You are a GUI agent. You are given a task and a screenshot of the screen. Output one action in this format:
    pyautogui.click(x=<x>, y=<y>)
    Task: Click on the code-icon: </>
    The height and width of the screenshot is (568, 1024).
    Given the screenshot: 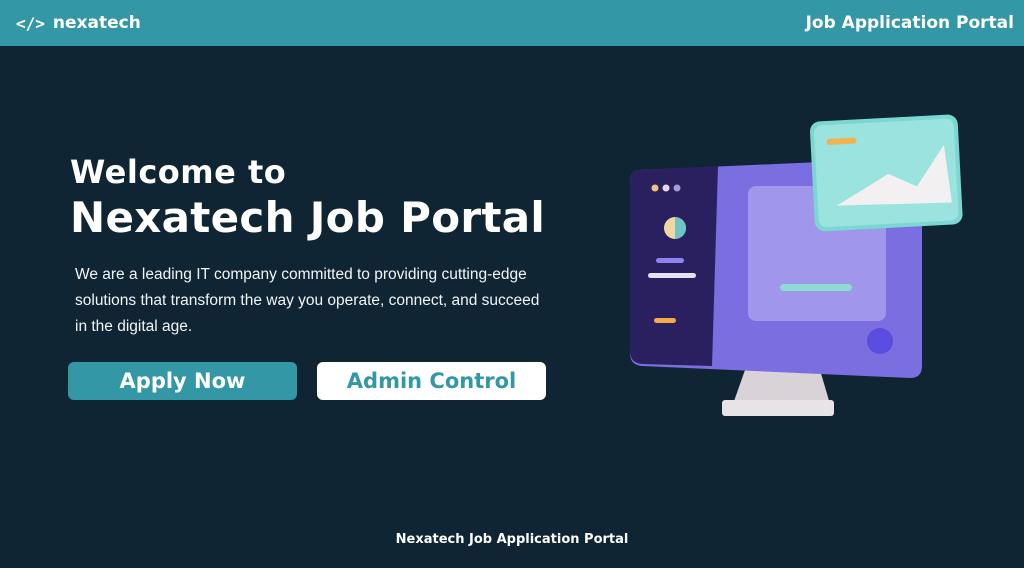 What is the action you would take?
    pyautogui.click(x=30, y=23)
    